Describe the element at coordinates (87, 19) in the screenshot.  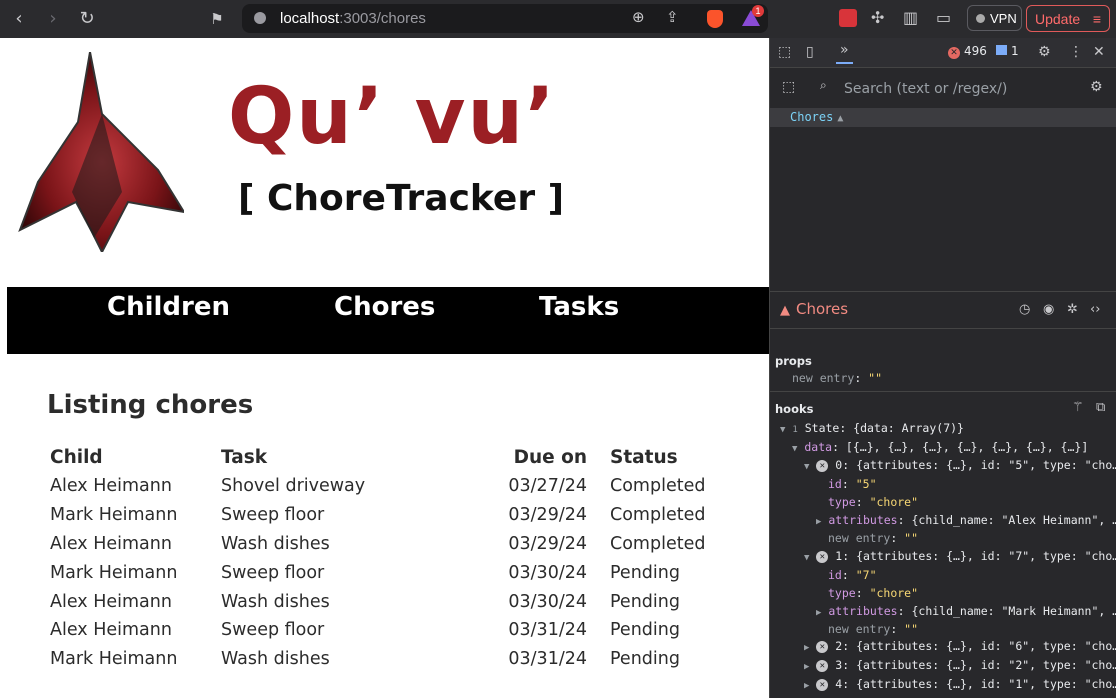
I see `reload-icon: ↻` at that location.